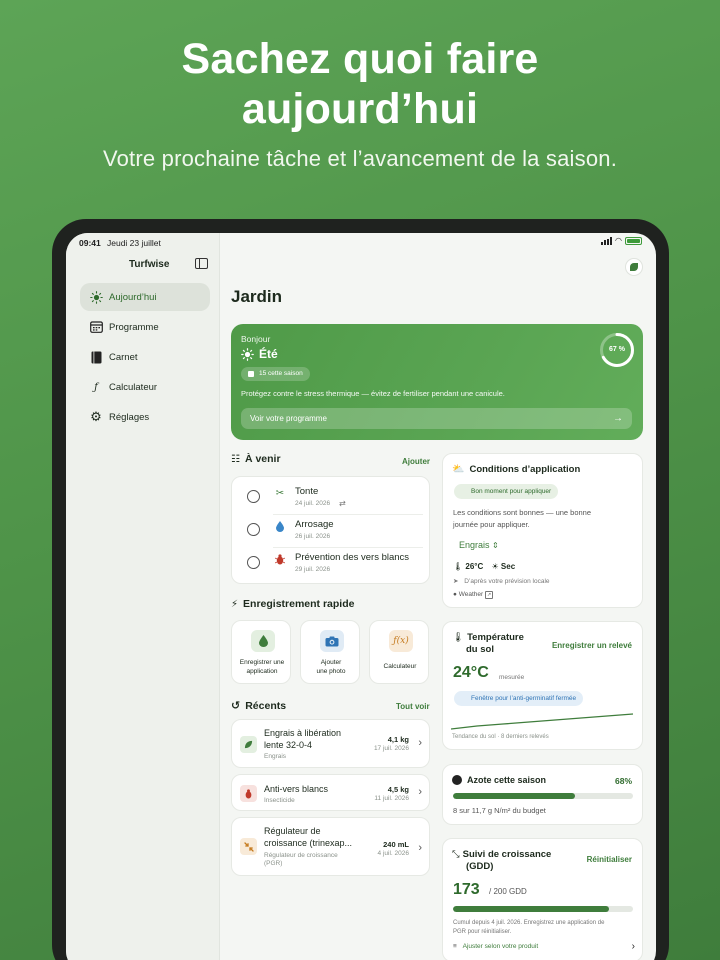  Describe the element at coordinates (149, 264) in the screenshot. I see `app-title: Turfwise` at that location.